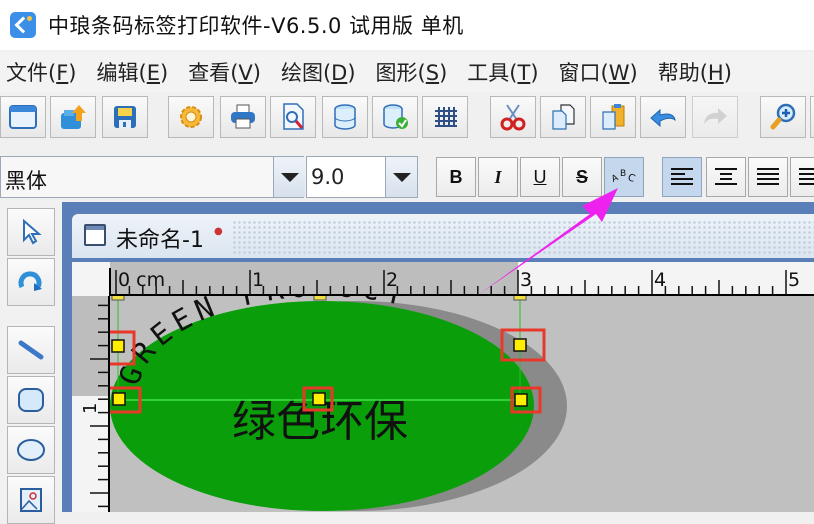  Describe the element at coordinates (152, 177) in the screenshot. I see `font-family-select: 黑体` at that location.